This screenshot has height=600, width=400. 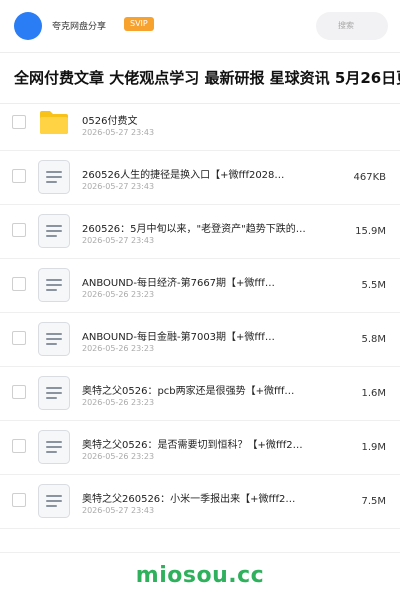 I want to click on file-size: 467KB, so click(x=369, y=177).